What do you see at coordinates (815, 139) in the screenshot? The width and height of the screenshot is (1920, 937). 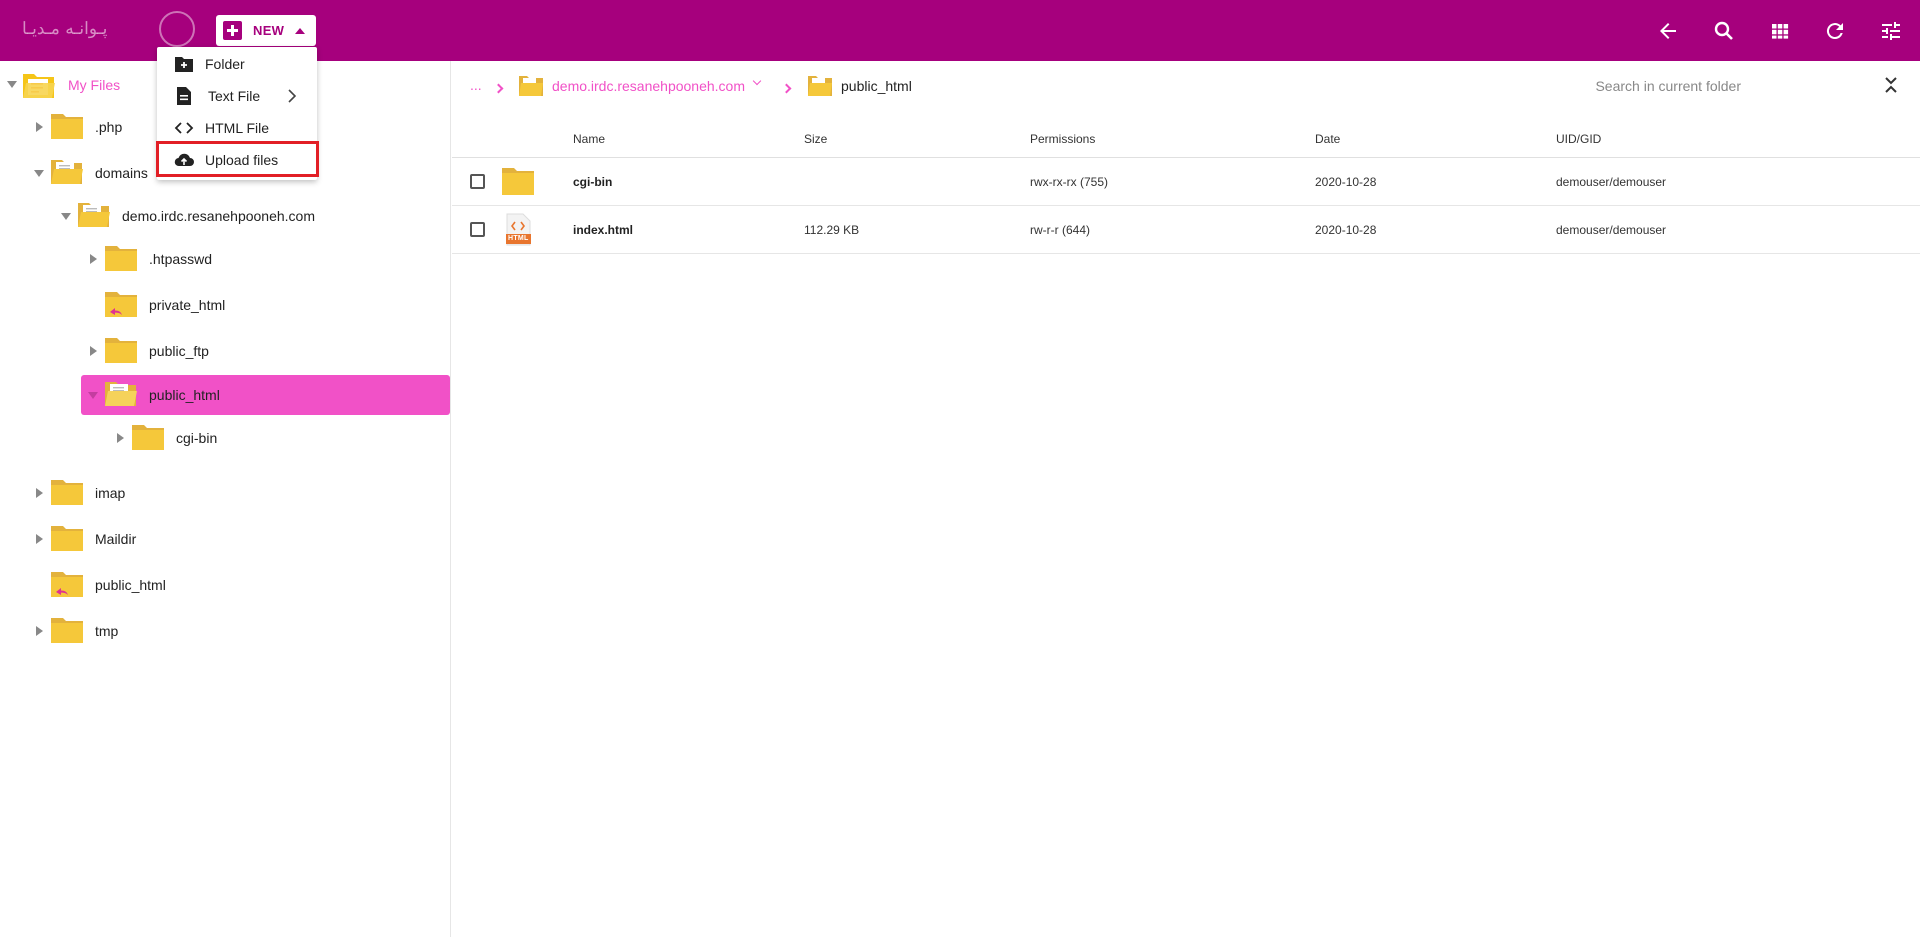 I see `col-size-header: Size` at bounding box center [815, 139].